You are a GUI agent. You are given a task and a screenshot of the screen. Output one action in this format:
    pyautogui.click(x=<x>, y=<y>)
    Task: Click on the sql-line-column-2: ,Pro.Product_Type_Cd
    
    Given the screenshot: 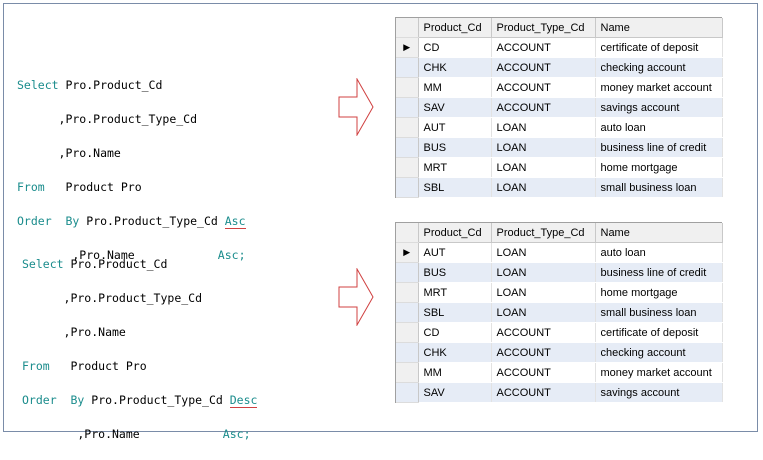 What is the action you would take?
    pyautogui.click(x=112, y=298)
    